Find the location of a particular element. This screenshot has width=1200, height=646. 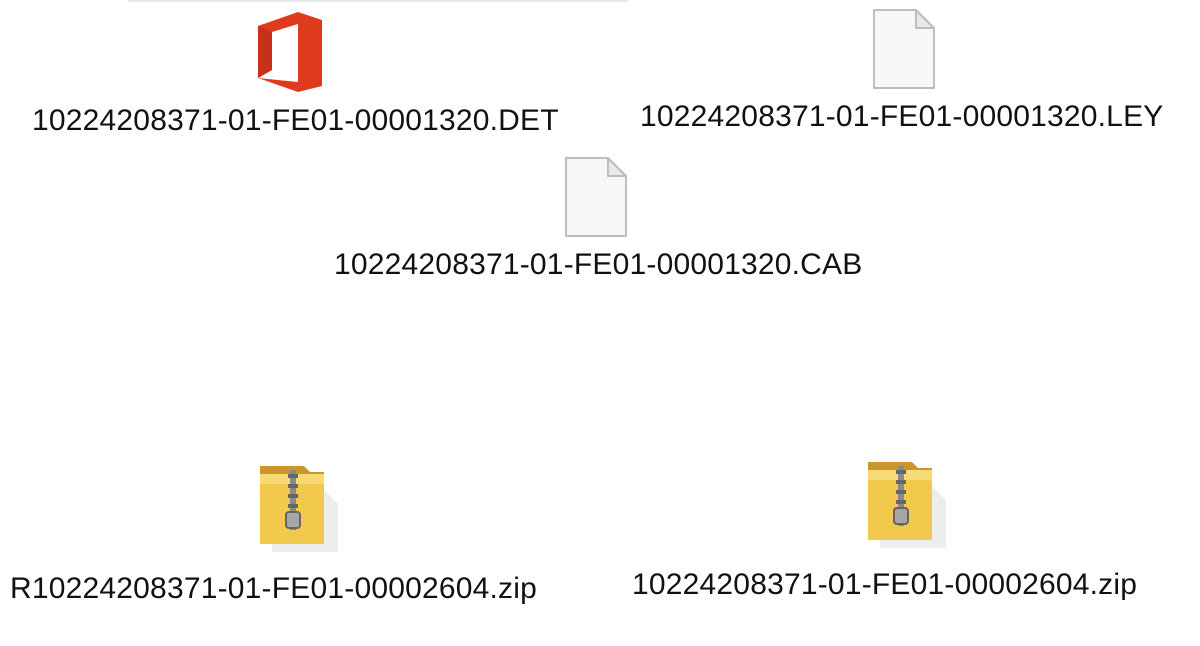

file-item-cab: 10224208371-01-FE01-00001320.CAB is located at coordinates (602, 221).